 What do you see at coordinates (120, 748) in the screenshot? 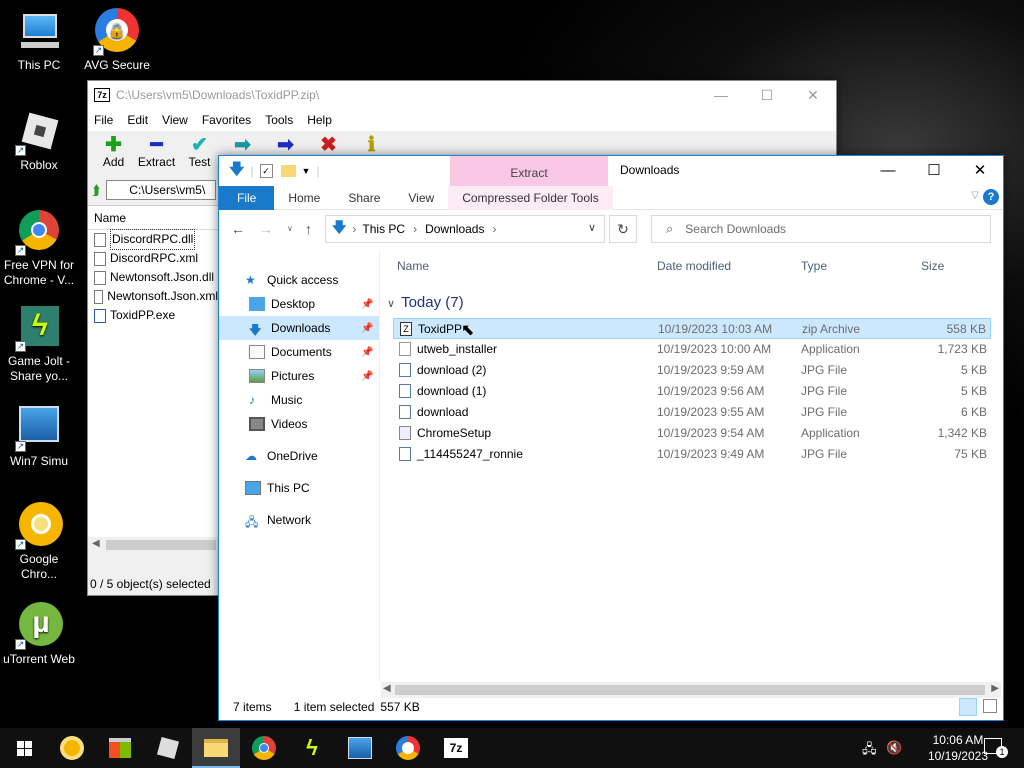
I see `taskbar-store` at bounding box center [120, 748].